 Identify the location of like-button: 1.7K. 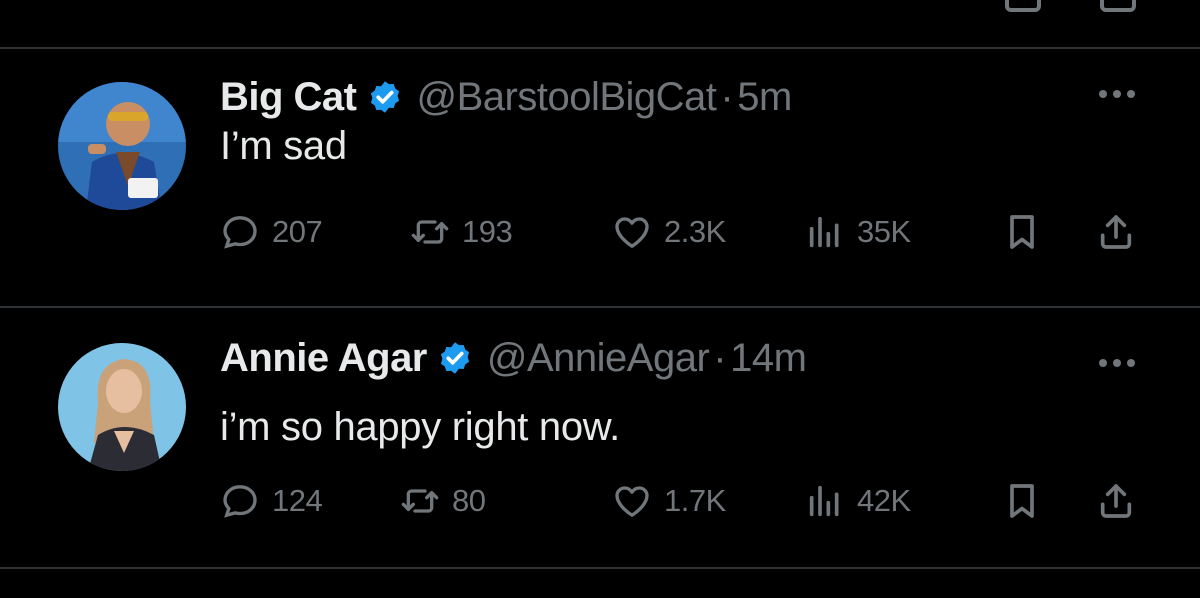
(669, 501).